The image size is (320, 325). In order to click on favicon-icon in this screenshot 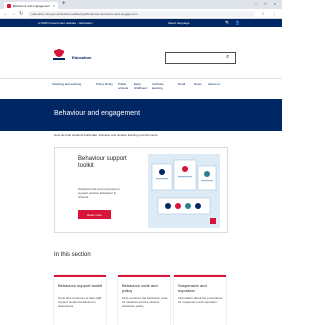, I will do `click(9, 5)`.